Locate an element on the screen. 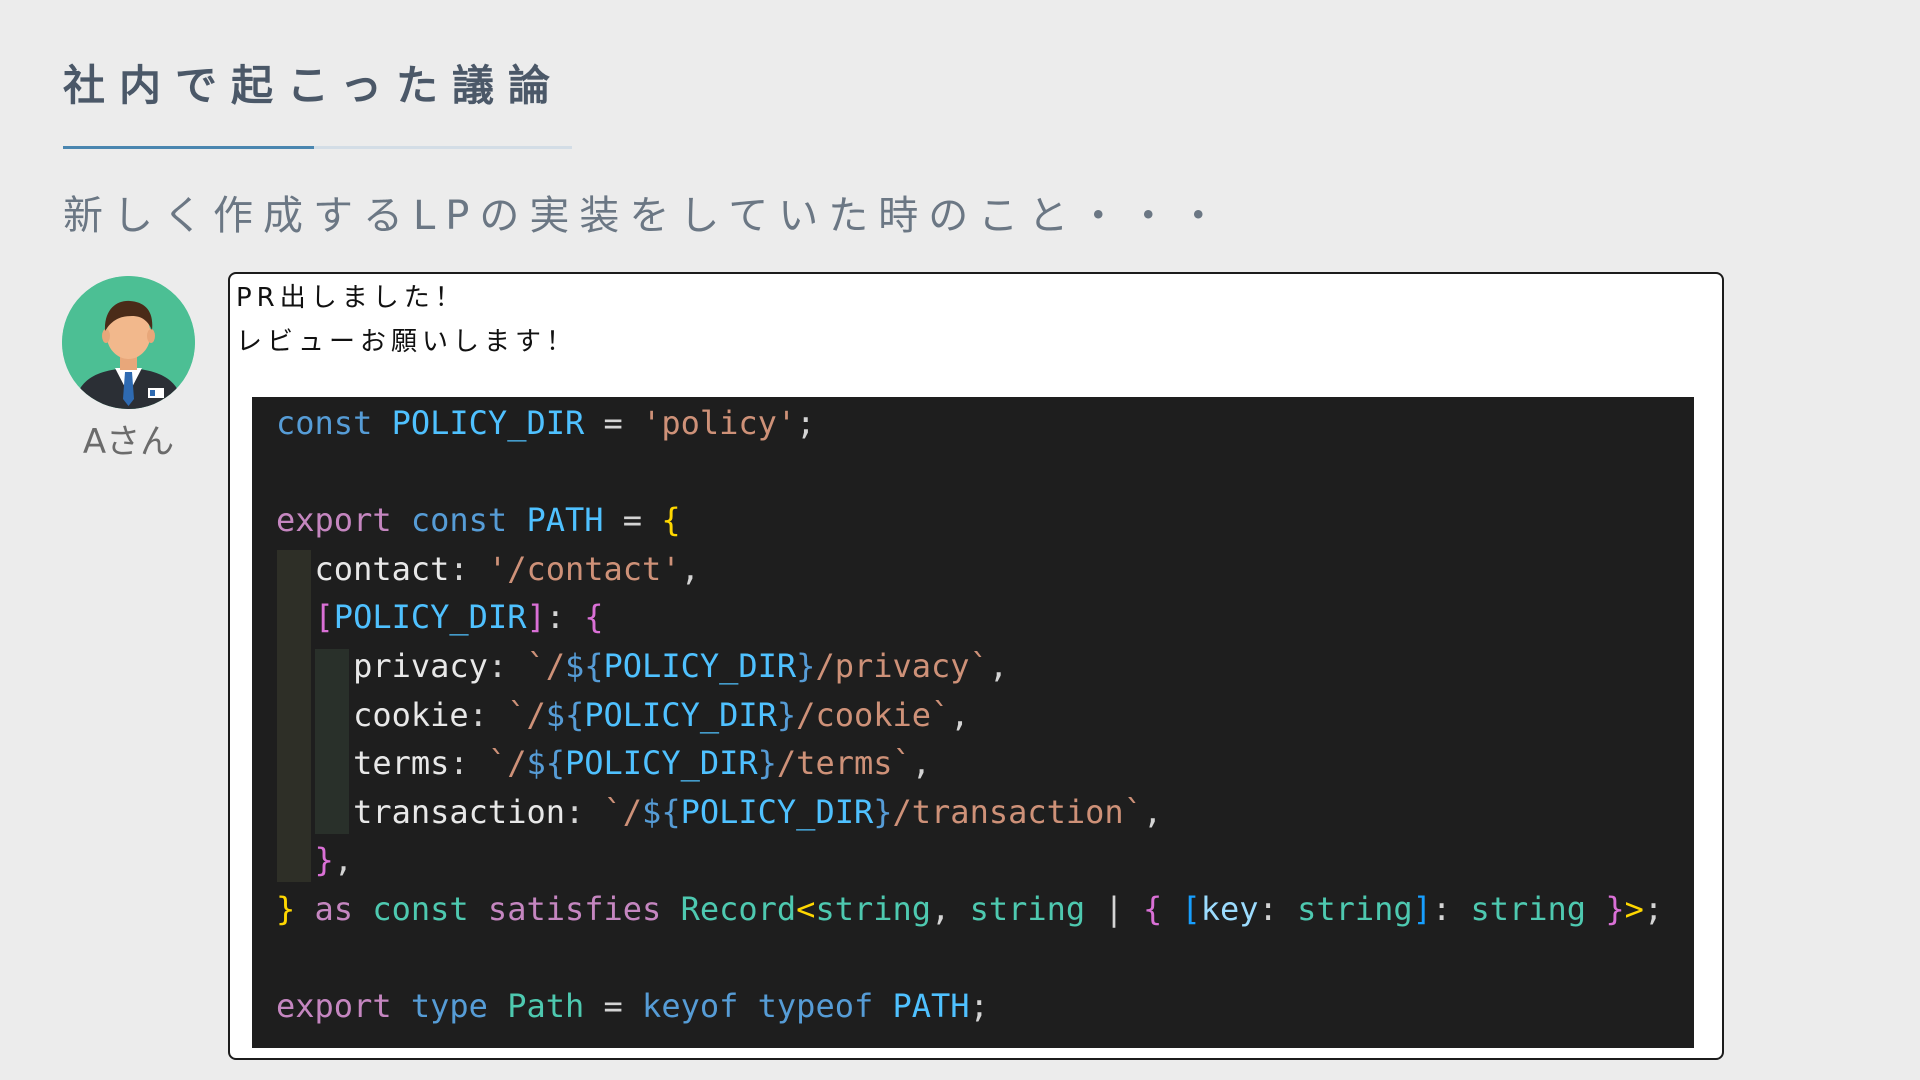  code-token: privacy is located at coordinates (420, 666).